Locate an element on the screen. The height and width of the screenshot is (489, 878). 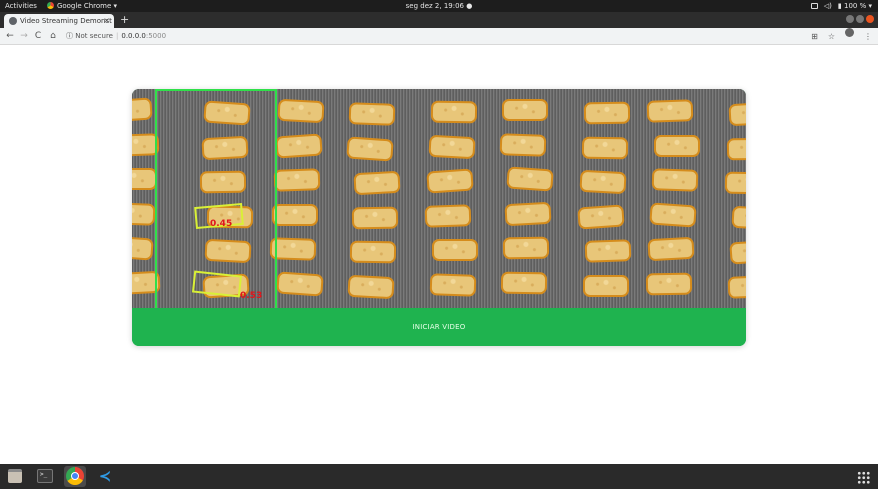
new-tab-button: + is located at coordinates (124, 20).